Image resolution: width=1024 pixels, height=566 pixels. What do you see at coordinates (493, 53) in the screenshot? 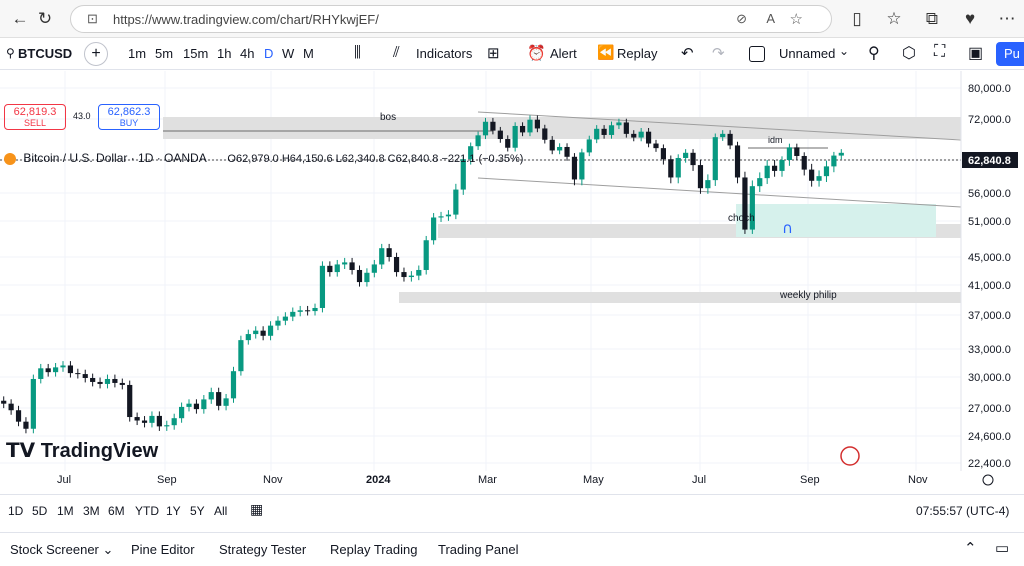
I see `templates-icon: ⊞` at bounding box center [493, 53].